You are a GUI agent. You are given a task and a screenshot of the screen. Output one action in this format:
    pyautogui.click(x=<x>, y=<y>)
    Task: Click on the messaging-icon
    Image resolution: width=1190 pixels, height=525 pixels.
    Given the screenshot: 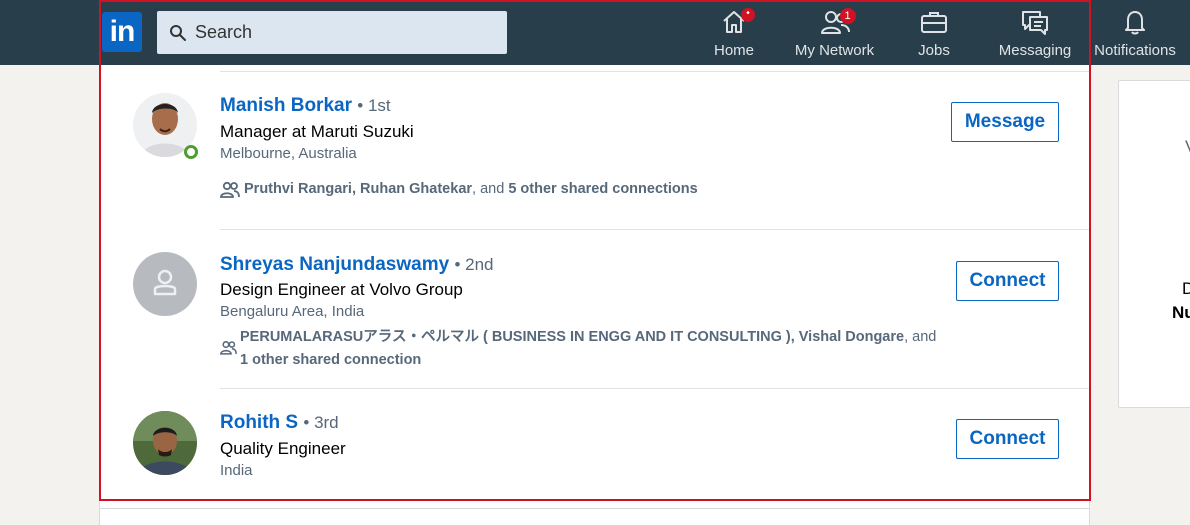 What is the action you would take?
    pyautogui.click(x=1035, y=23)
    